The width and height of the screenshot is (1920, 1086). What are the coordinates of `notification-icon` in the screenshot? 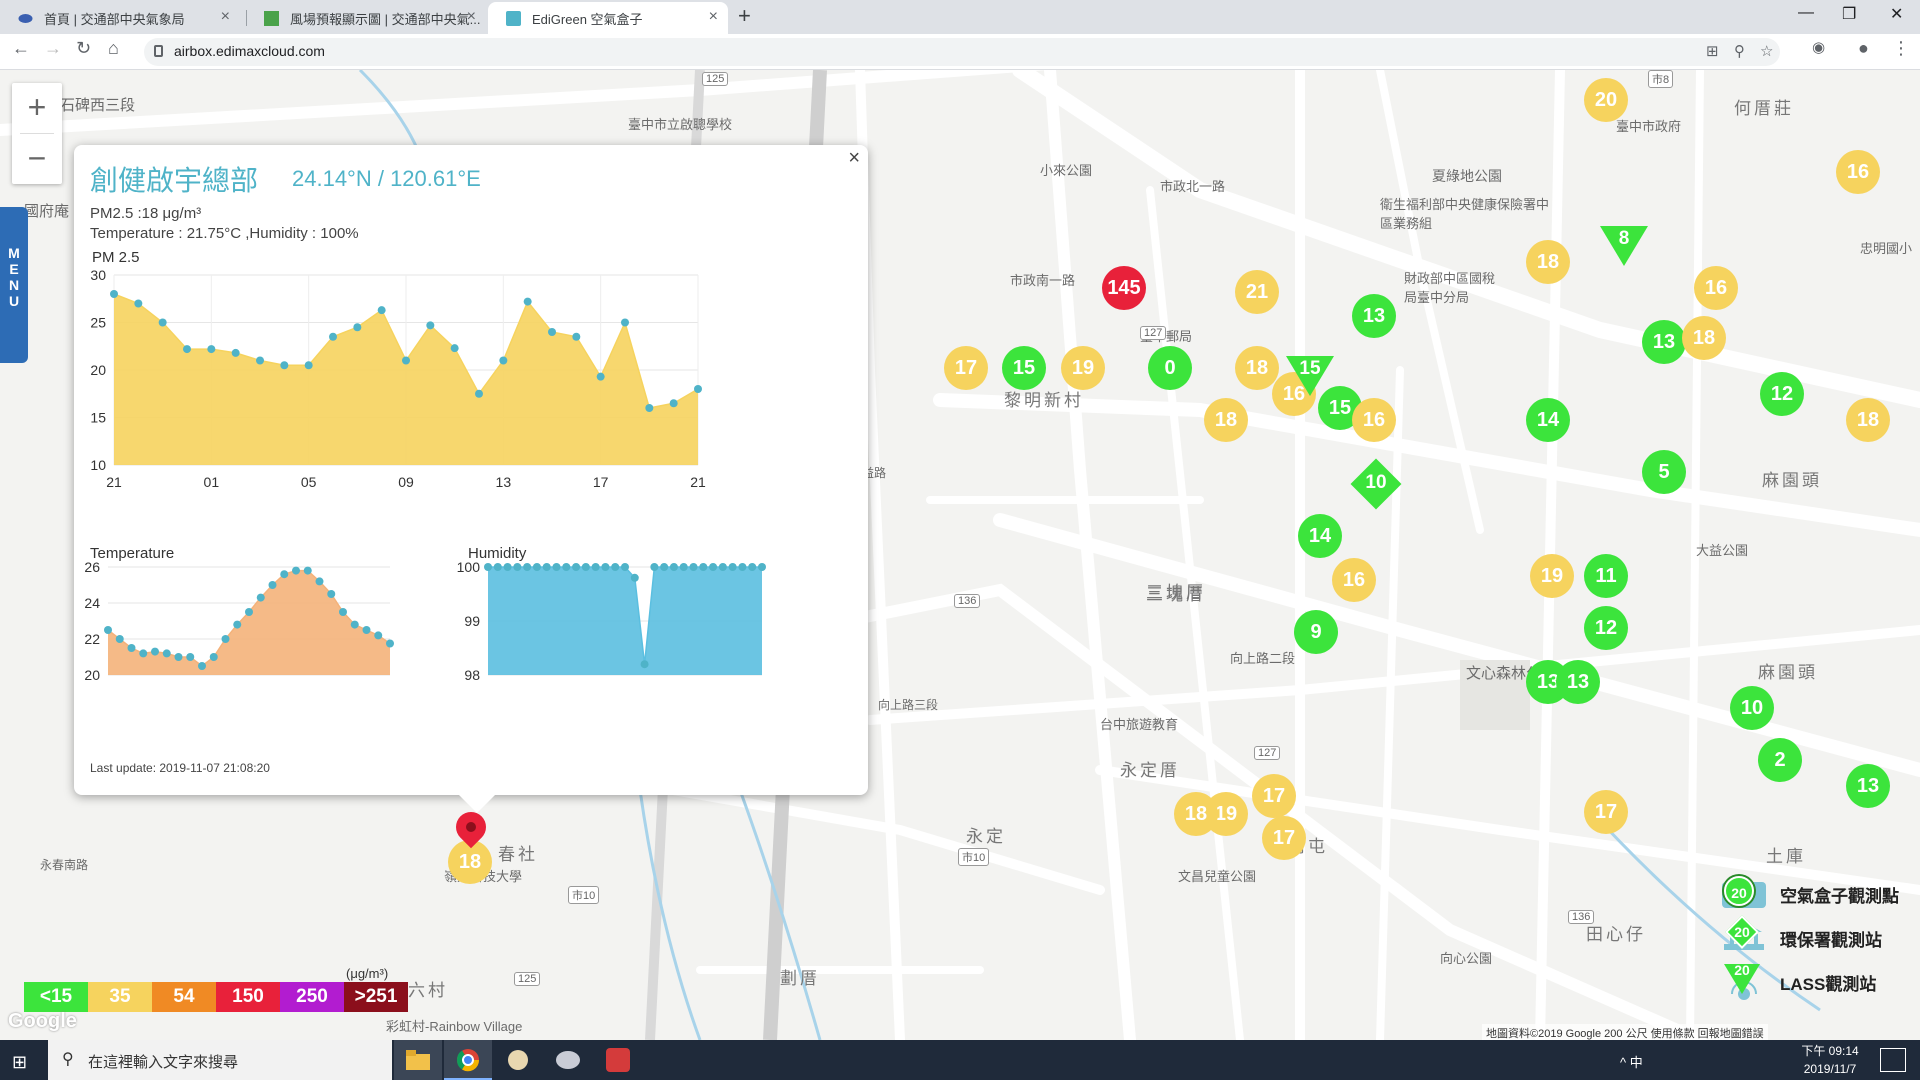 It's located at (1893, 1060).